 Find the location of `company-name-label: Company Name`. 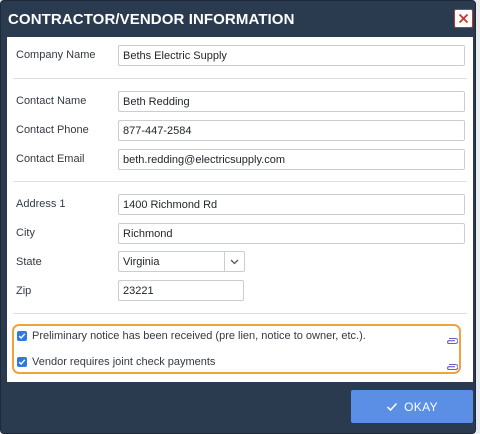

company-name-label: Company Name is located at coordinates (56, 55).